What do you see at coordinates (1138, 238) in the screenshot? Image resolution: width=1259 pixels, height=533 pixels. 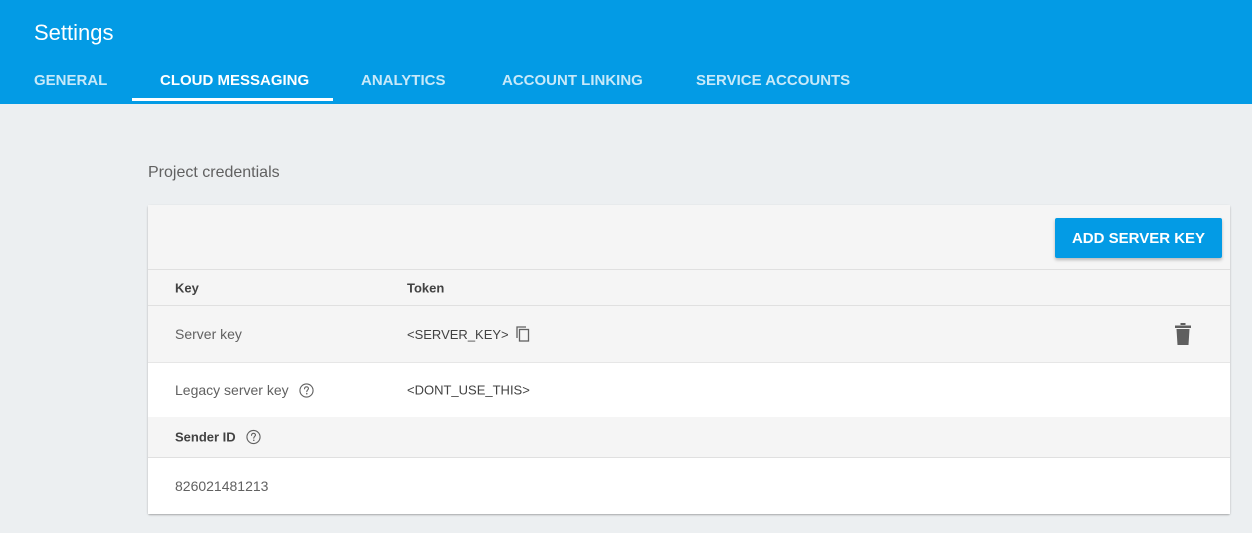 I see `add-server-key-button: ADD SERVER KEY` at bounding box center [1138, 238].